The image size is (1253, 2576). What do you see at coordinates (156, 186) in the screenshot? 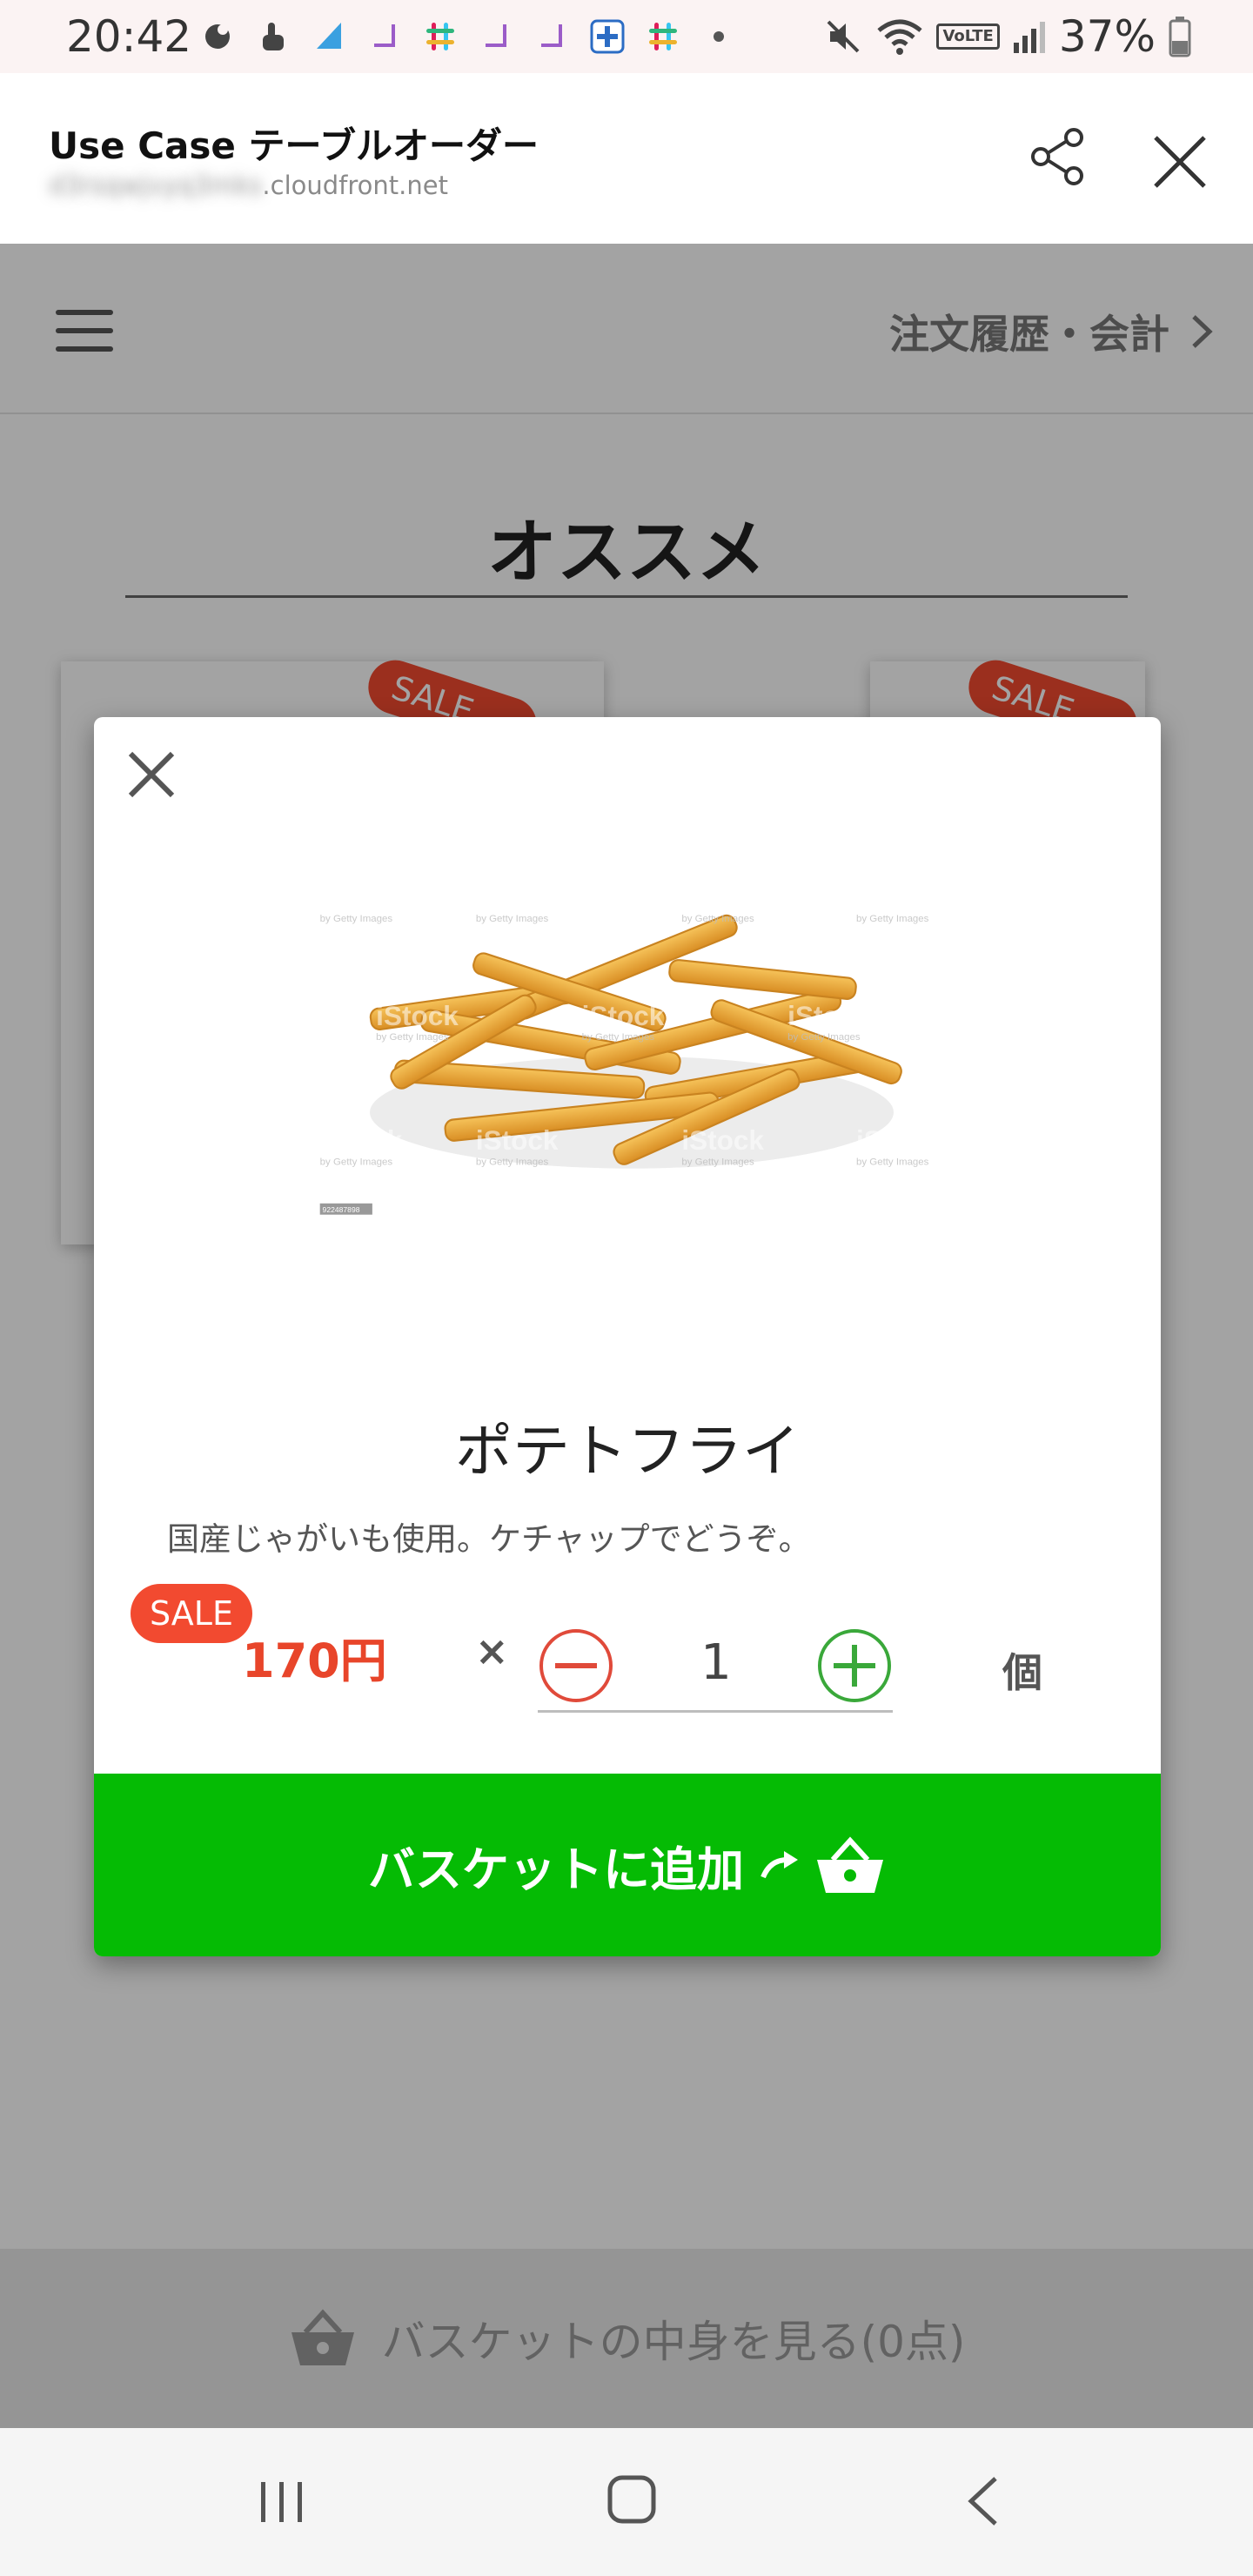
I see `url-hidden: d3rsqwjvyq3mks` at bounding box center [156, 186].